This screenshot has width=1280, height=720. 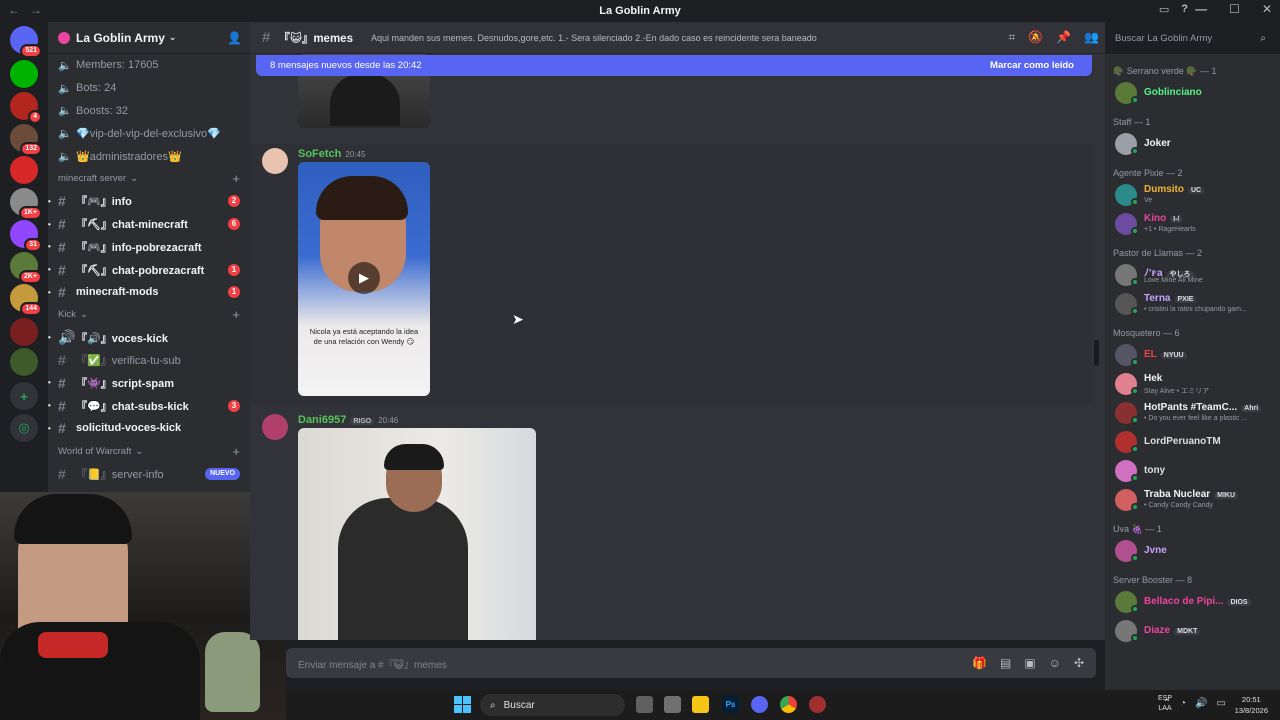 I want to click on volume-icon: 🔊, so click(x=1201, y=703).